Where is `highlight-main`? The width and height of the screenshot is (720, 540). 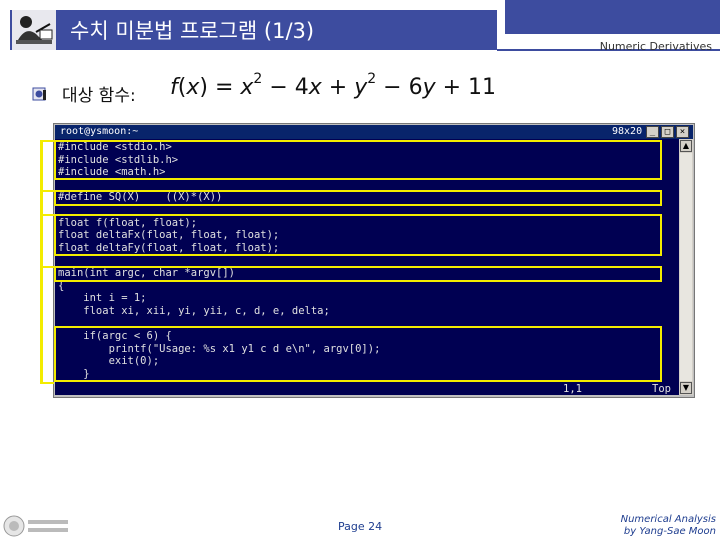
highlight-main is located at coordinates (358, 274).